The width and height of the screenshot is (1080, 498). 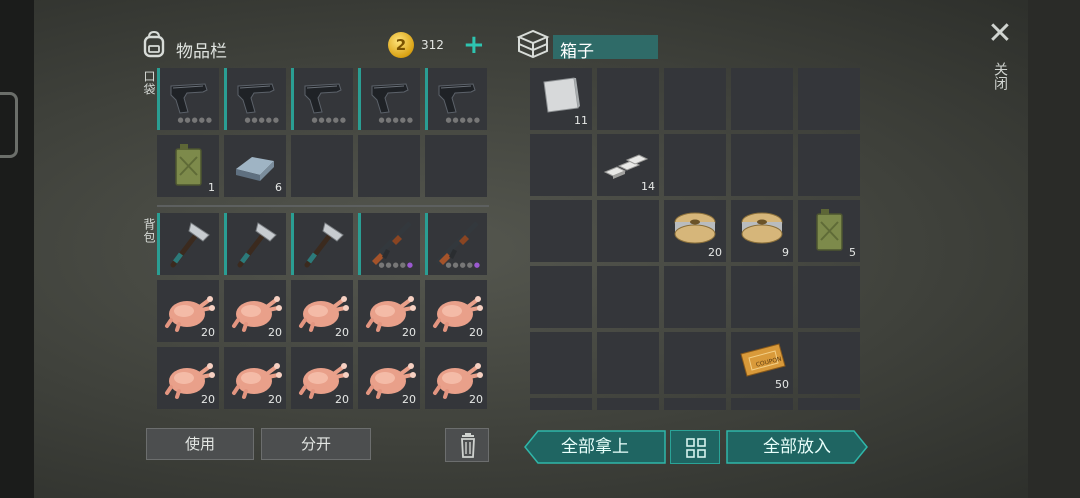 What do you see at coordinates (323, 206) in the screenshot?
I see `section-divider` at bounding box center [323, 206].